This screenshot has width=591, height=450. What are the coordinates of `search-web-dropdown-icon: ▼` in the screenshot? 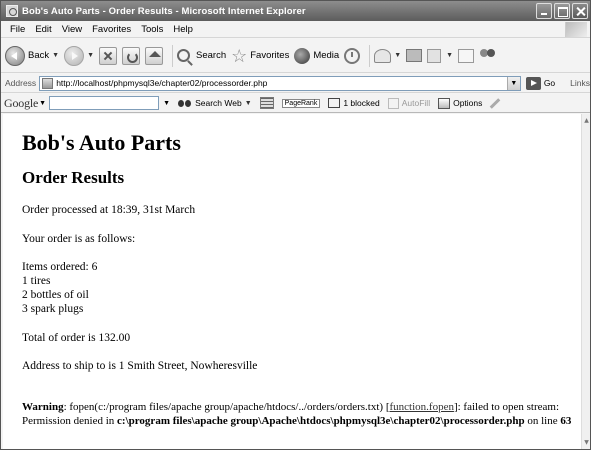 It's located at (248, 103).